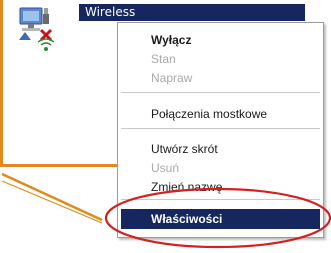 The height and width of the screenshot is (253, 331). What do you see at coordinates (220, 59) in the screenshot?
I see `menu-item-status: Stan` at bounding box center [220, 59].